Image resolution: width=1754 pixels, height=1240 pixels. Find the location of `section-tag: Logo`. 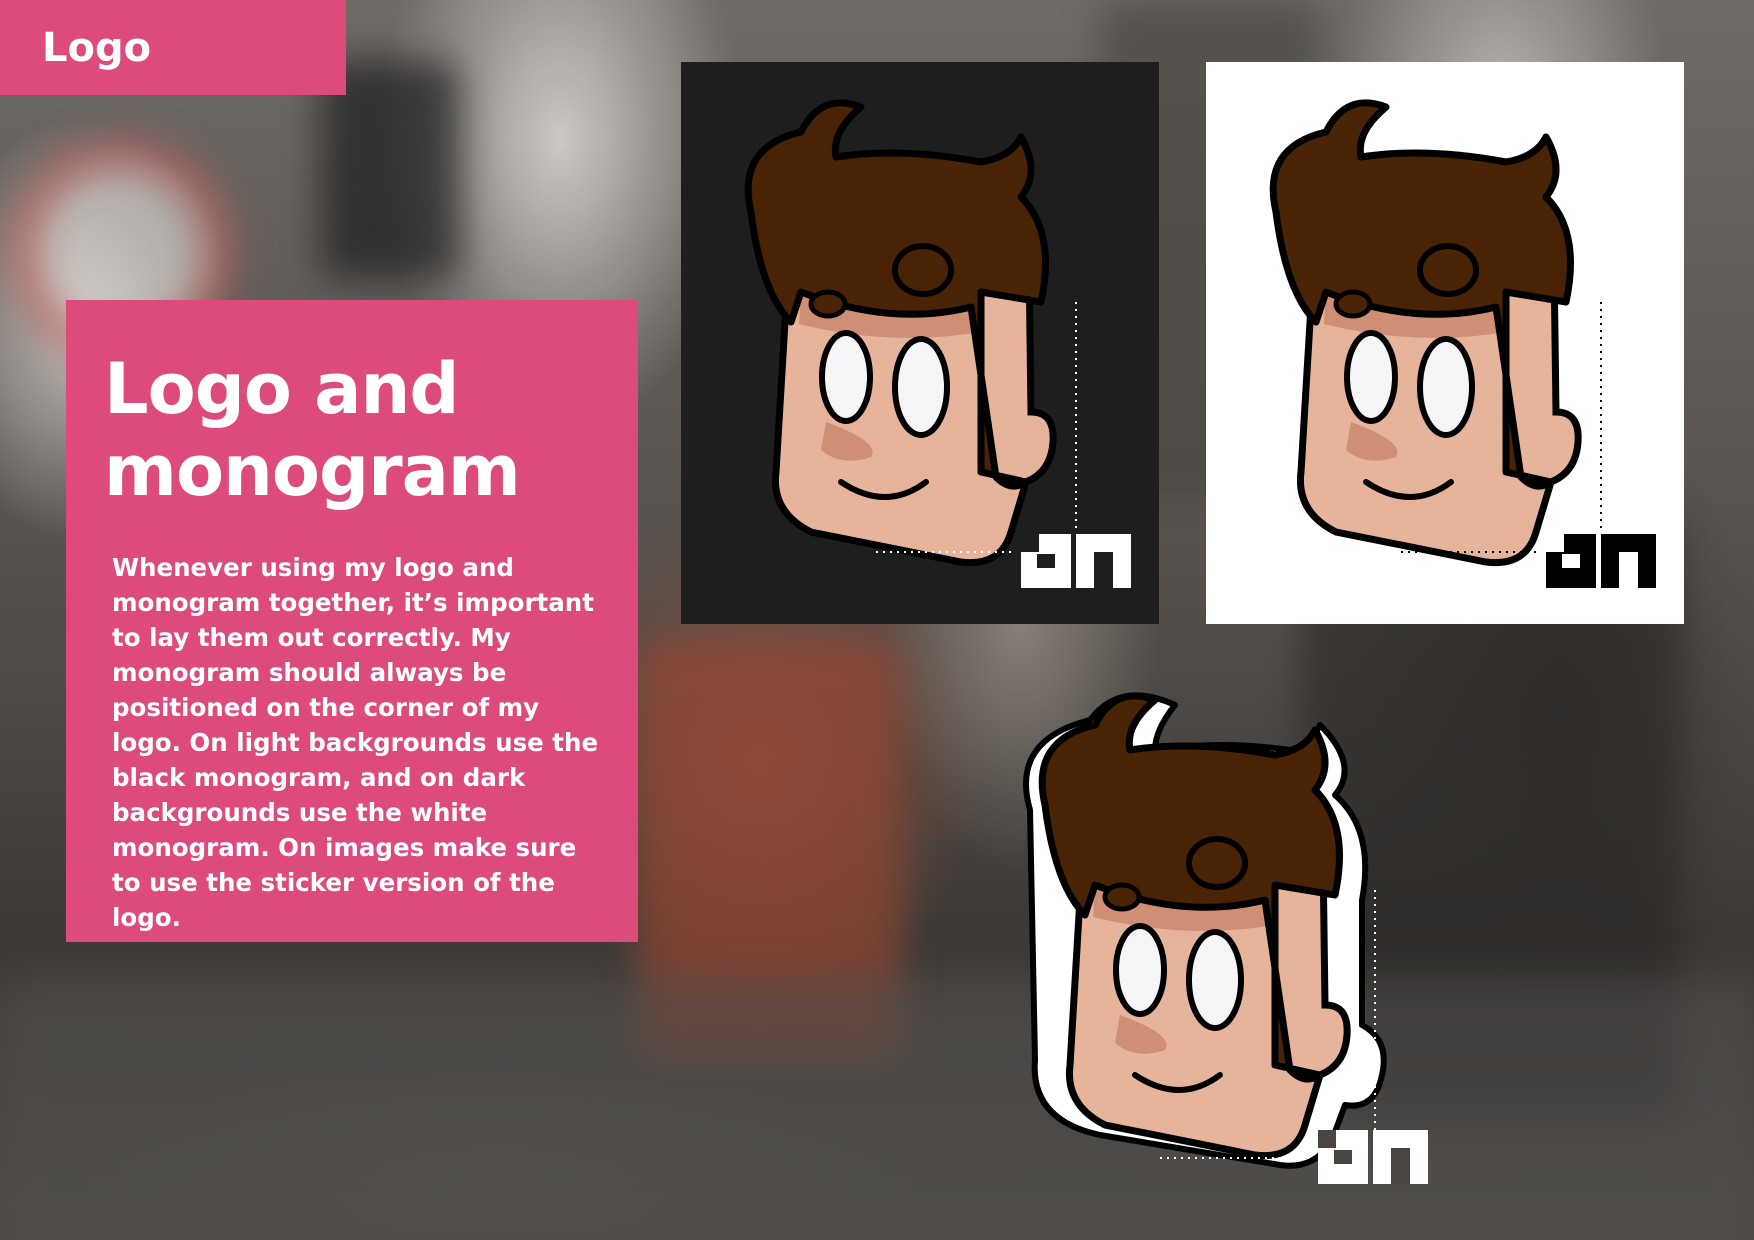

section-tag: Logo is located at coordinates (173, 47).